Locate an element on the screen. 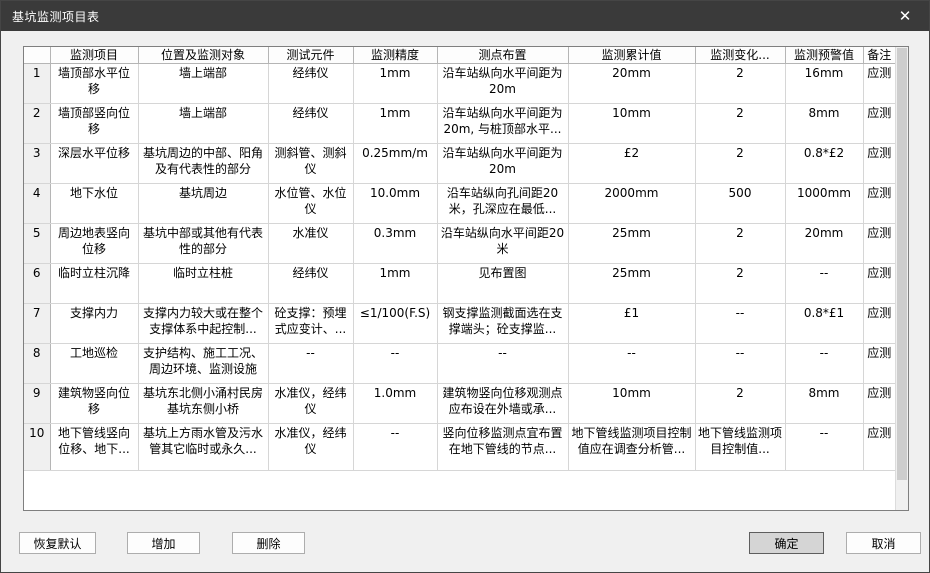  column-header: 监测项目 is located at coordinates (94, 55).